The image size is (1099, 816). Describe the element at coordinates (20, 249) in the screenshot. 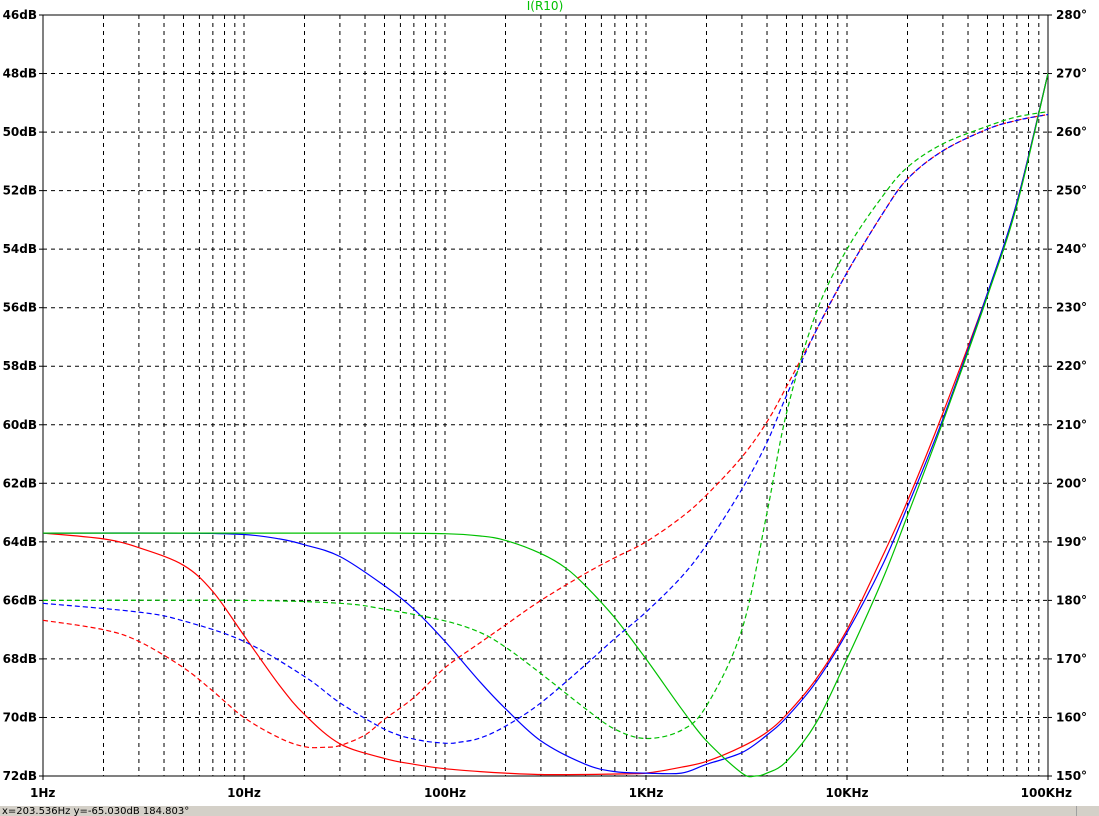

I see `y-left-tick-label: 54dB` at that location.